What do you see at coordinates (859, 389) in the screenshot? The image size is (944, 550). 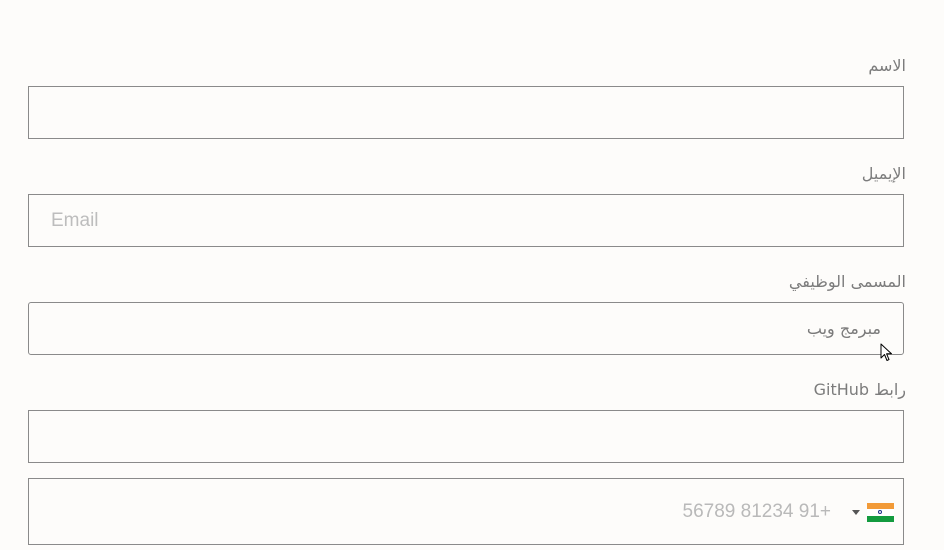 I see `github-label: رابط GitHub` at bounding box center [859, 389].